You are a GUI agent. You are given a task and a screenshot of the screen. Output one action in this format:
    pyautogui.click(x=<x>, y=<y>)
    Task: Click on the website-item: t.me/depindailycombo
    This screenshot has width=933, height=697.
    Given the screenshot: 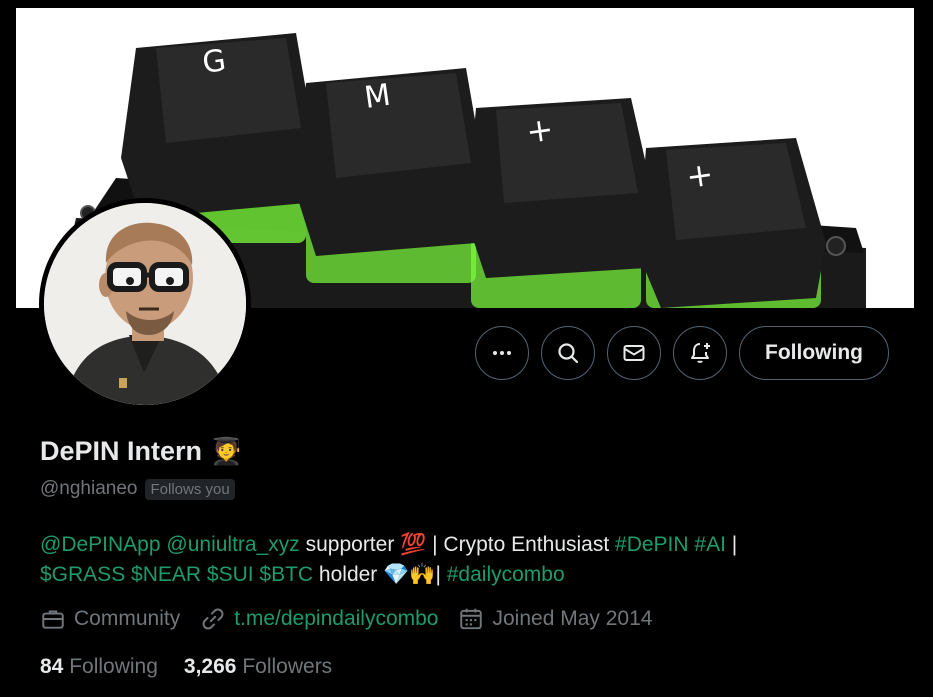 What is the action you would take?
    pyautogui.click(x=319, y=619)
    